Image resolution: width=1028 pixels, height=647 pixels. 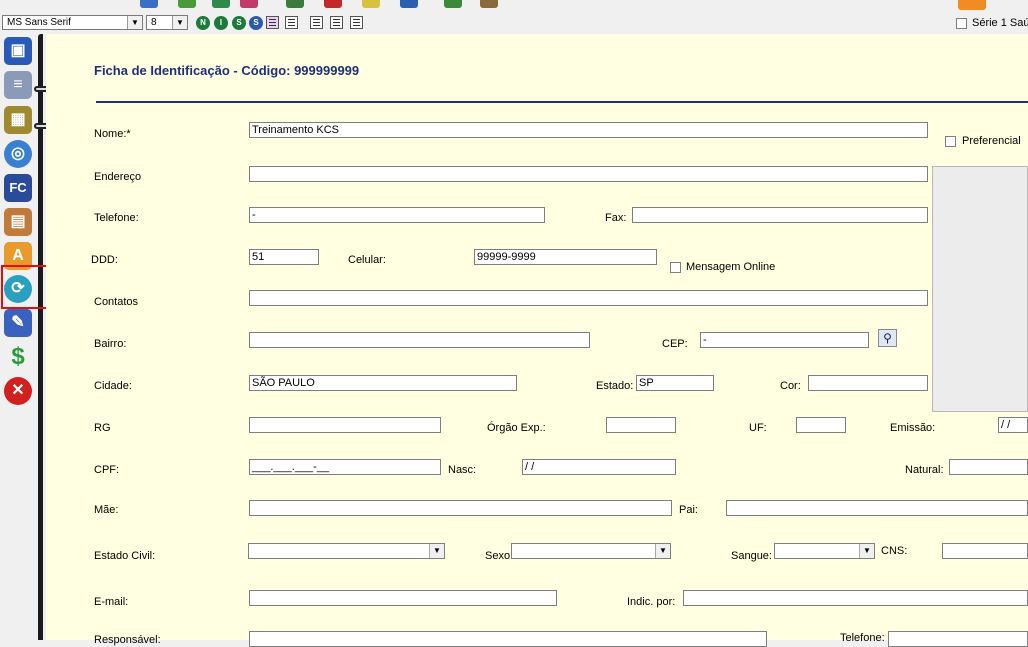 What do you see at coordinates (125, 556) in the screenshot?
I see `estado-civil-label: Estado Civil:` at bounding box center [125, 556].